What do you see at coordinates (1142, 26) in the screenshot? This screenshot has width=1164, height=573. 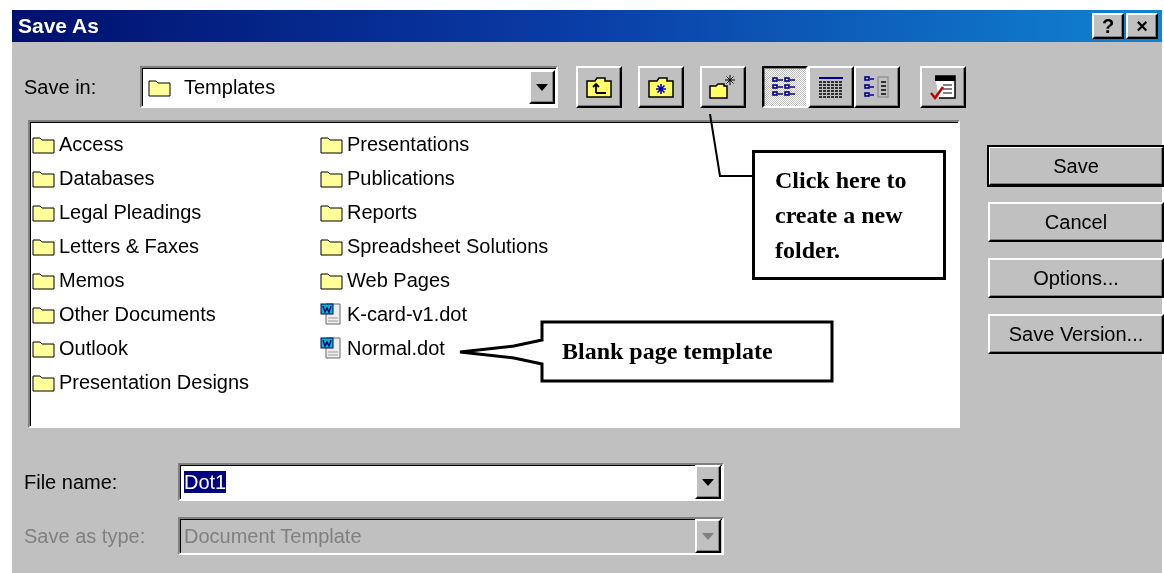 I see `close-button: ×` at bounding box center [1142, 26].